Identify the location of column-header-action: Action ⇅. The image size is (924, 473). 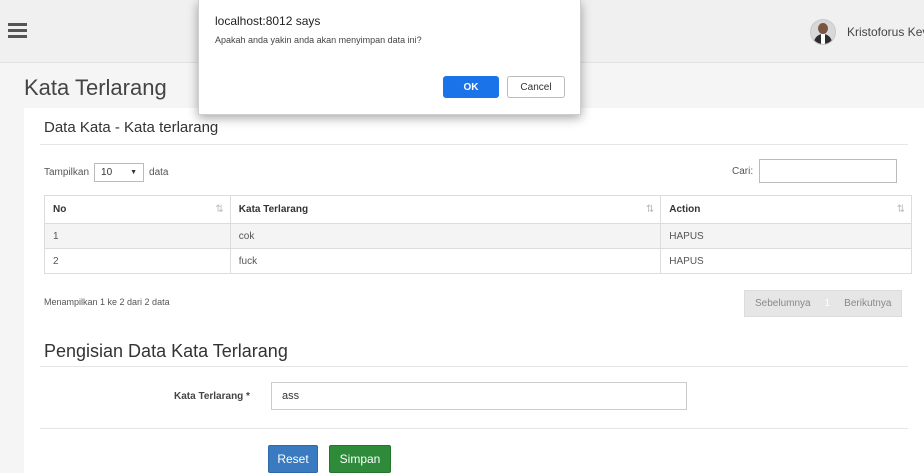
(786, 209).